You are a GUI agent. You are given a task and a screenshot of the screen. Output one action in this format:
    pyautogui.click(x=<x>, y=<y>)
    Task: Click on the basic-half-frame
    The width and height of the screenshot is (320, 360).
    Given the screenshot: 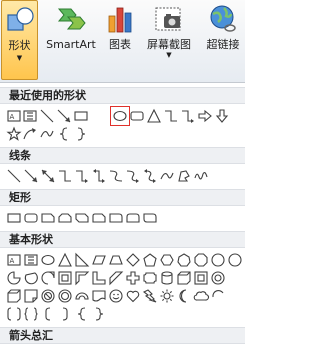 What is the action you would take?
    pyautogui.click(x=82, y=278)
    